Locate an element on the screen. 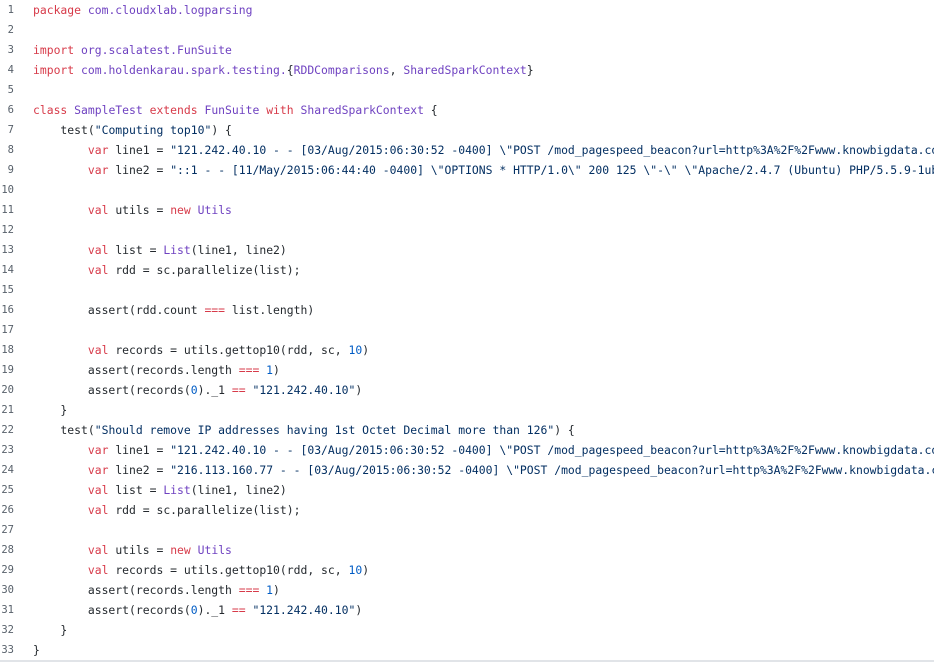 The image size is (934, 662). code-line: 17 is located at coordinates (467, 330).